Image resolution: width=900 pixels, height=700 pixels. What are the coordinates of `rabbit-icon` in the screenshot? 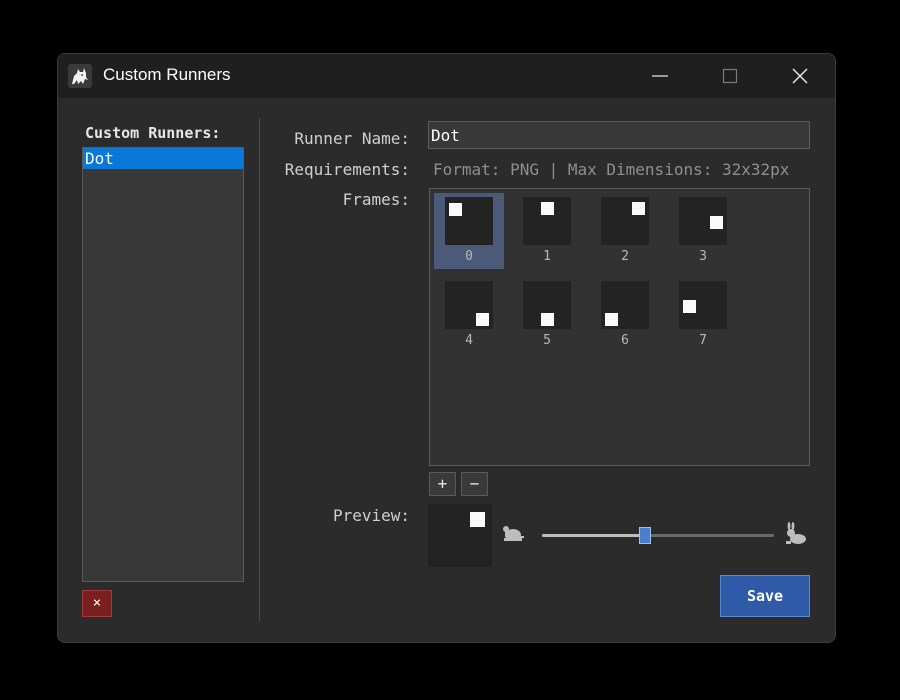 It's located at (796, 533).